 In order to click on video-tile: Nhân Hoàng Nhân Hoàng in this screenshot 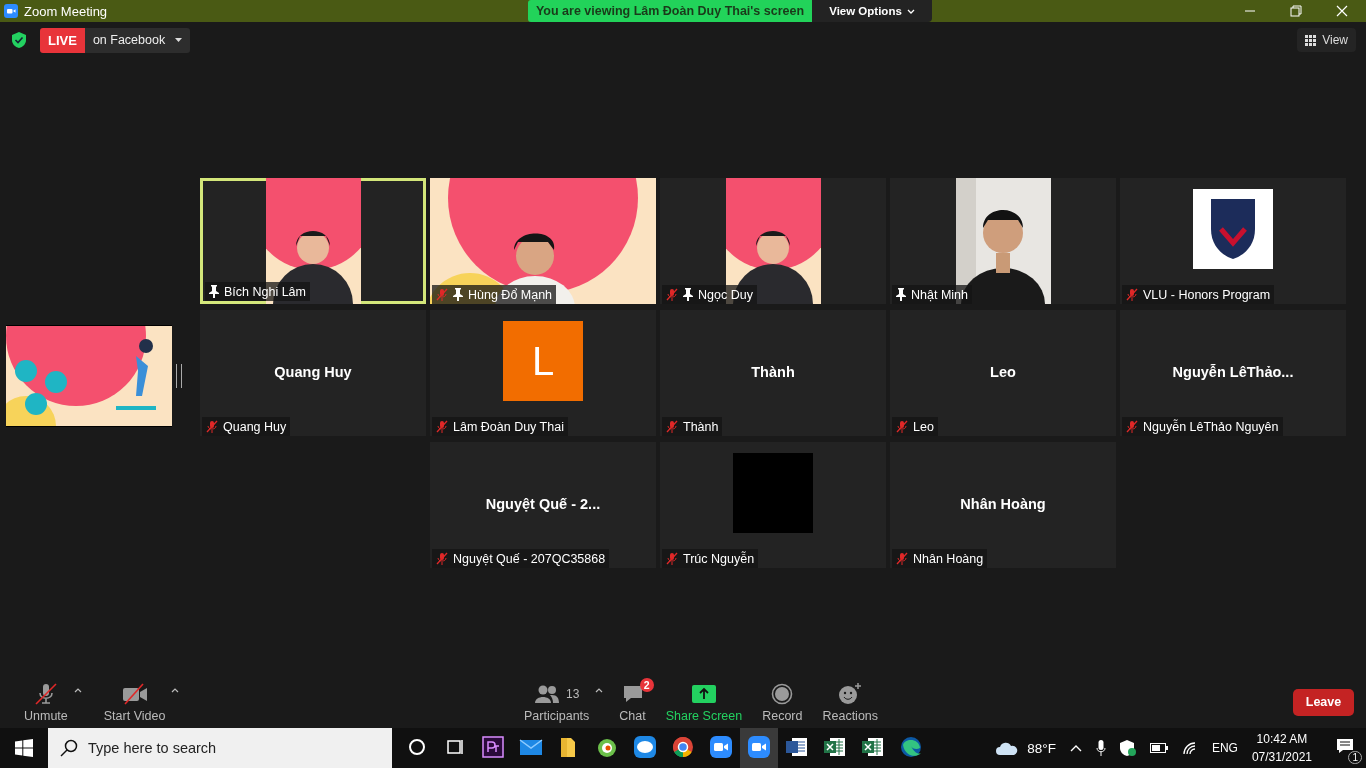, I will do `click(1003, 505)`.